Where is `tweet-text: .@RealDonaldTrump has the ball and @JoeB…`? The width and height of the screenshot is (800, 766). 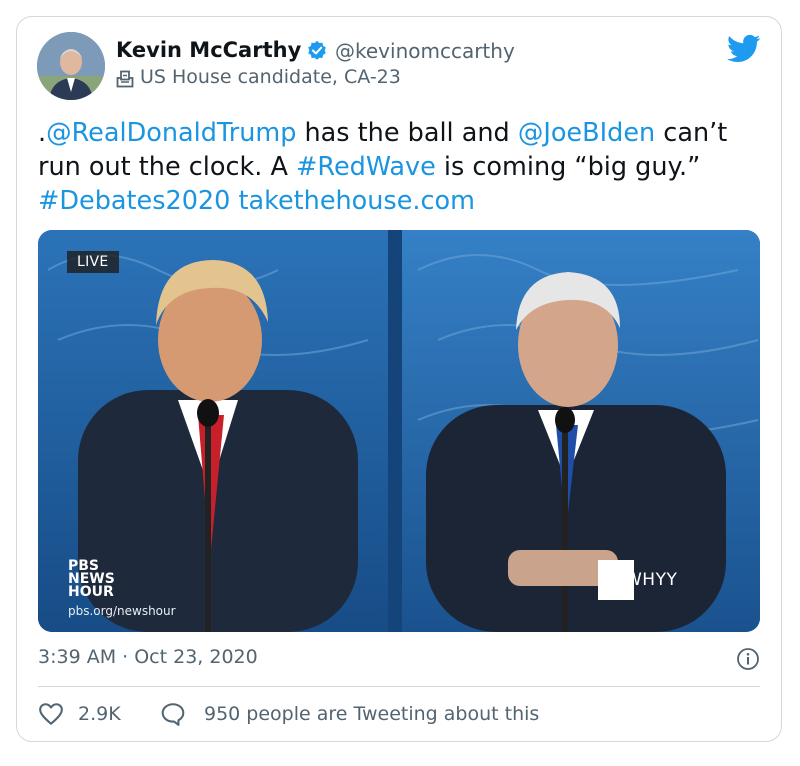 tweet-text: .@RealDonaldTrump has the ball and @JoeB… is located at coordinates (403, 167).